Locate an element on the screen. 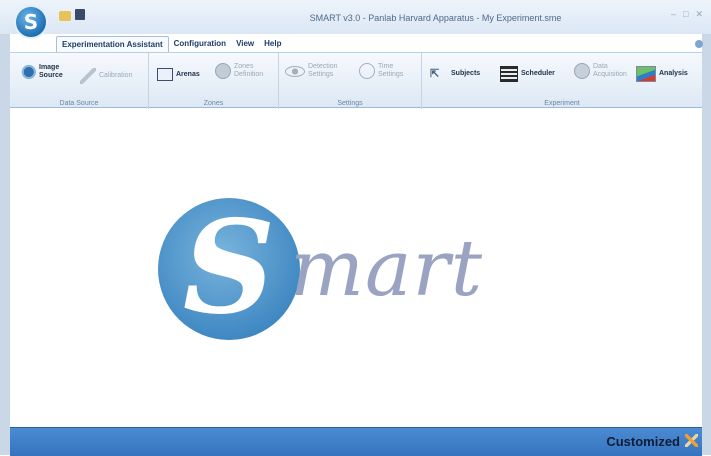 This screenshot has width=711, height=456. subjects-button: ⇱ Subjects is located at coordinates (455, 74).